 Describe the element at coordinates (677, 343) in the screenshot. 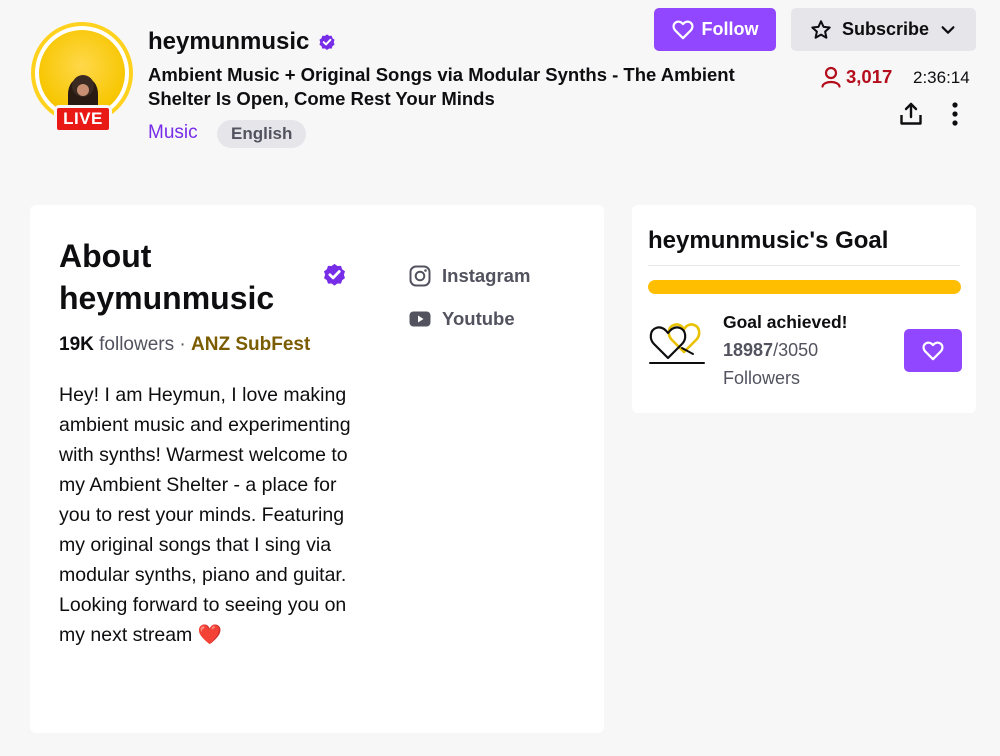

I see `two-hearts-icon` at that location.